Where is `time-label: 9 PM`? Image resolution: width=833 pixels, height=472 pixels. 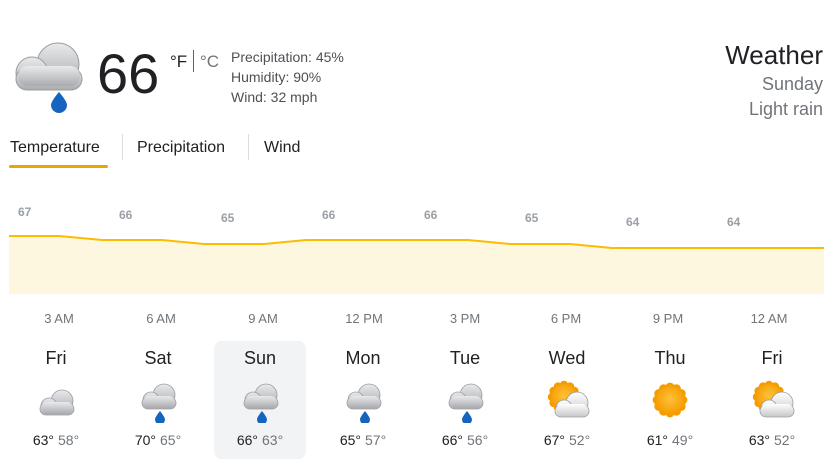 time-label: 9 PM is located at coordinates (668, 318).